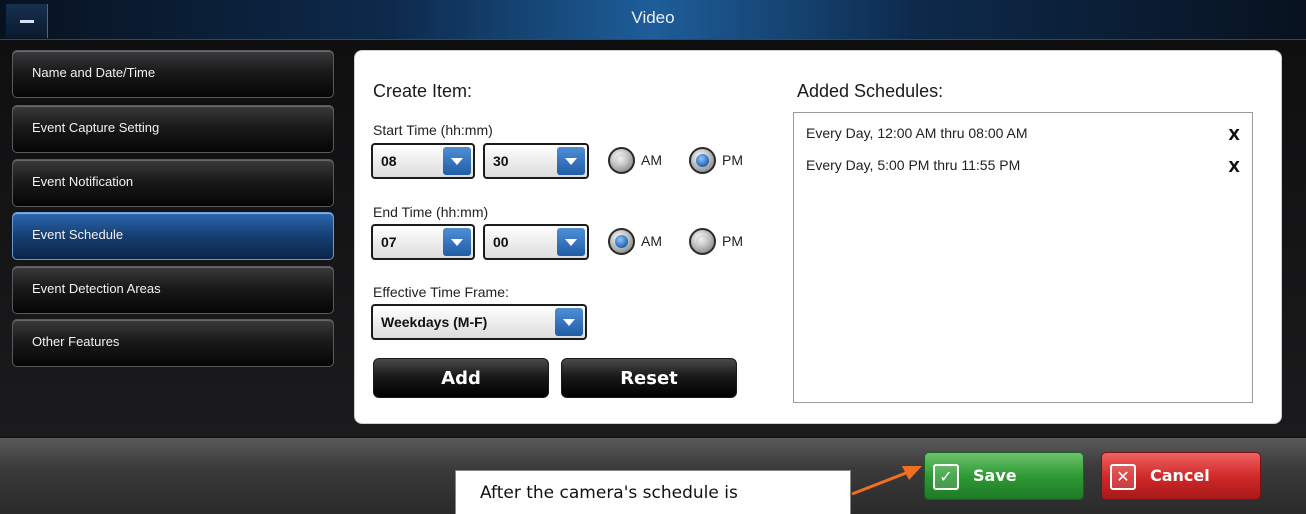 The height and width of the screenshot is (514, 1306). I want to click on time-frame-select: Weekdays (M-F), so click(479, 322).